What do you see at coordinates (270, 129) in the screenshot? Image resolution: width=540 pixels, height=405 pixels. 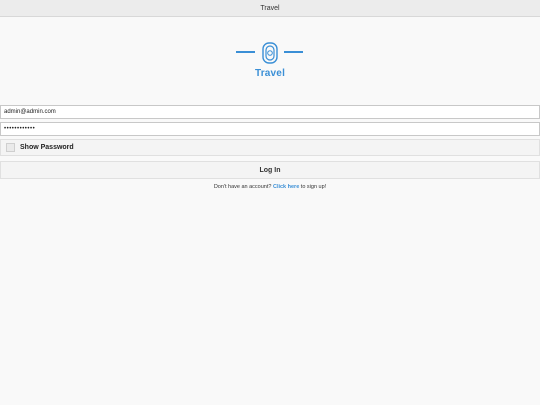 I see `password-field: ••••••••••••` at bounding box center [270, 129].